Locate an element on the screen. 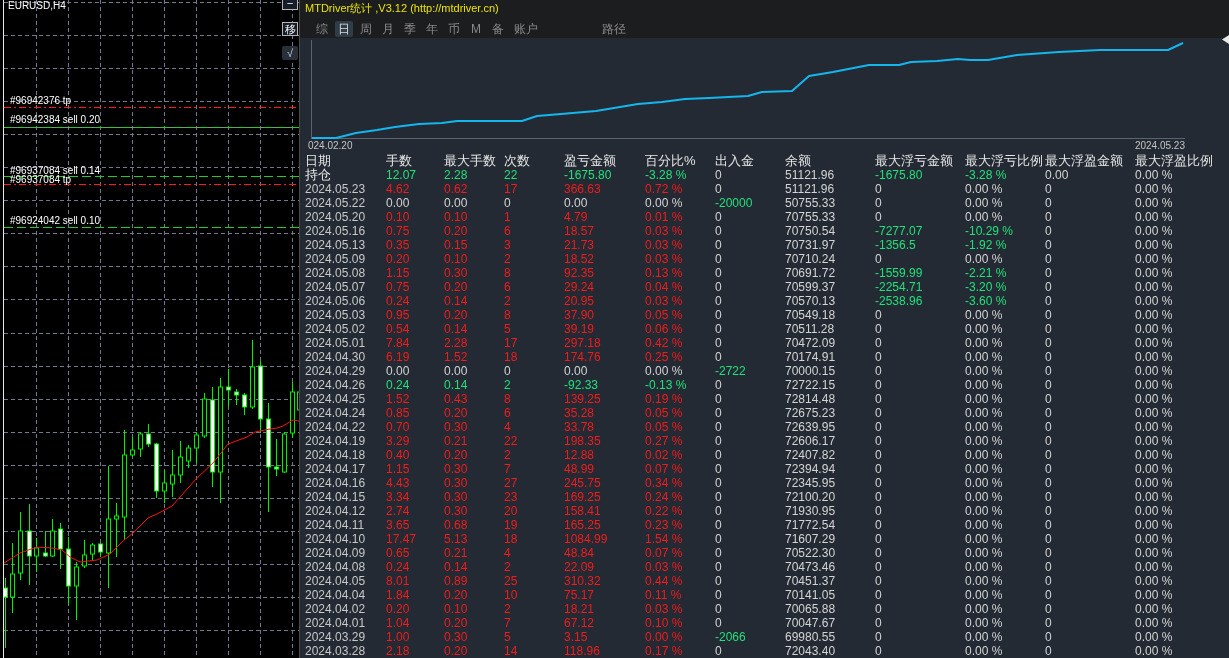 The width and height of the screenshot is (1229, 658). table-cell-text: 6 is located at coordinates (508, 231).